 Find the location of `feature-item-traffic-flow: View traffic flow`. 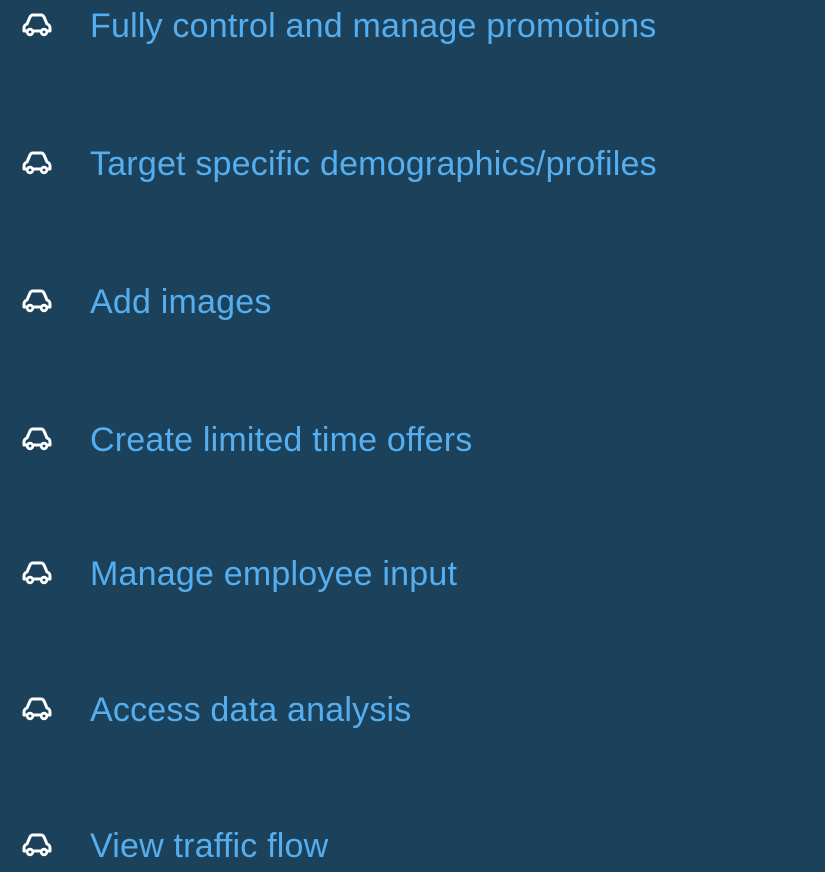

feature-item-traffic-flow: View traffic flow is located at coordinates (164, 846).